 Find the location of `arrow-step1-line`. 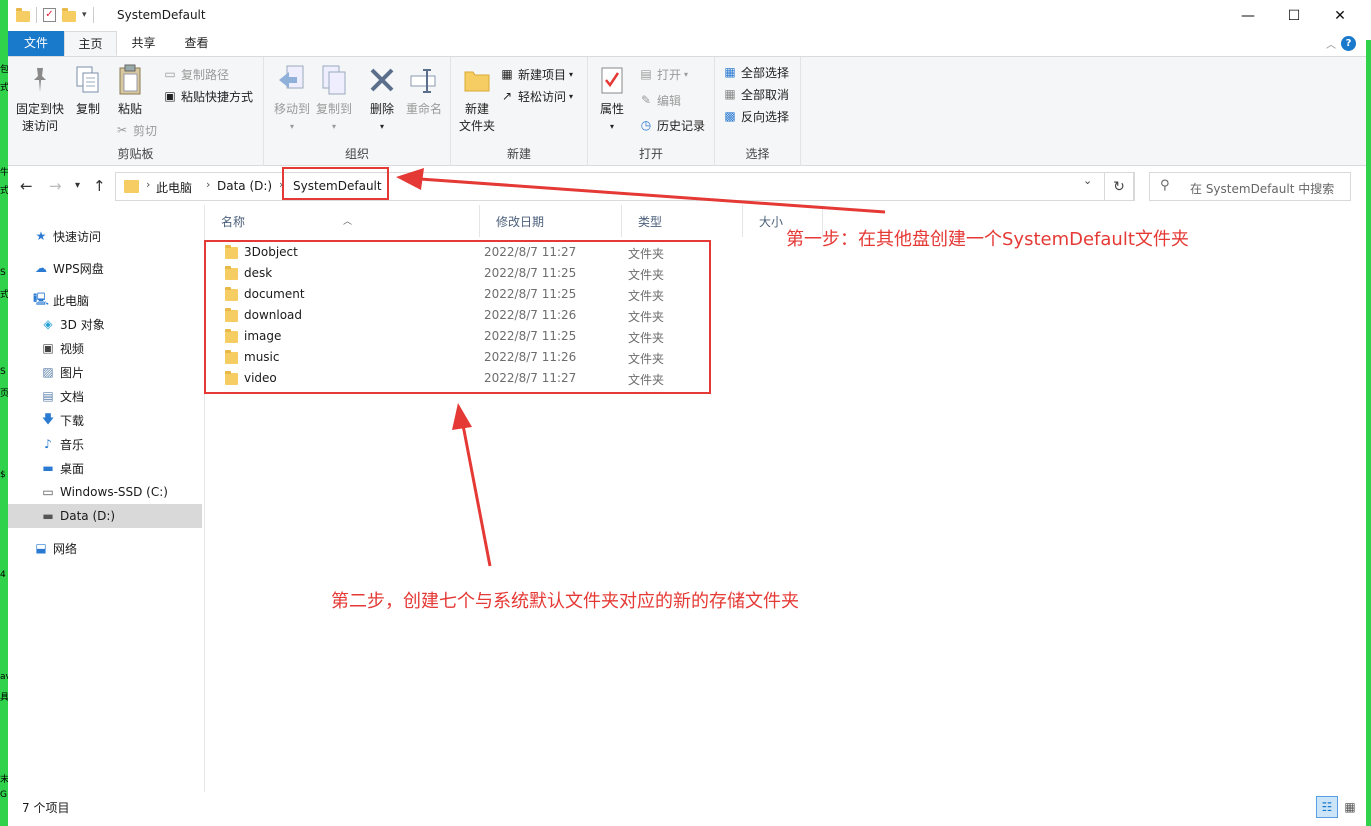

arrow-step1-line is located at coordinates (652, 195).